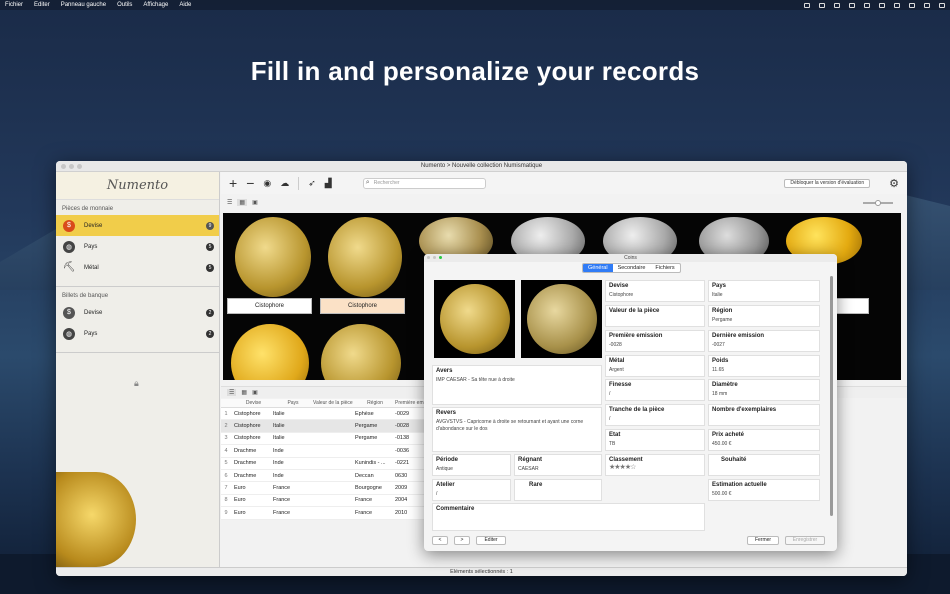 This screenshot has height=594, width=950. Describe the element at coordinates (655, 341) in the screenshot. I see `field-premiere-emission: Première emission -0028` at that location.